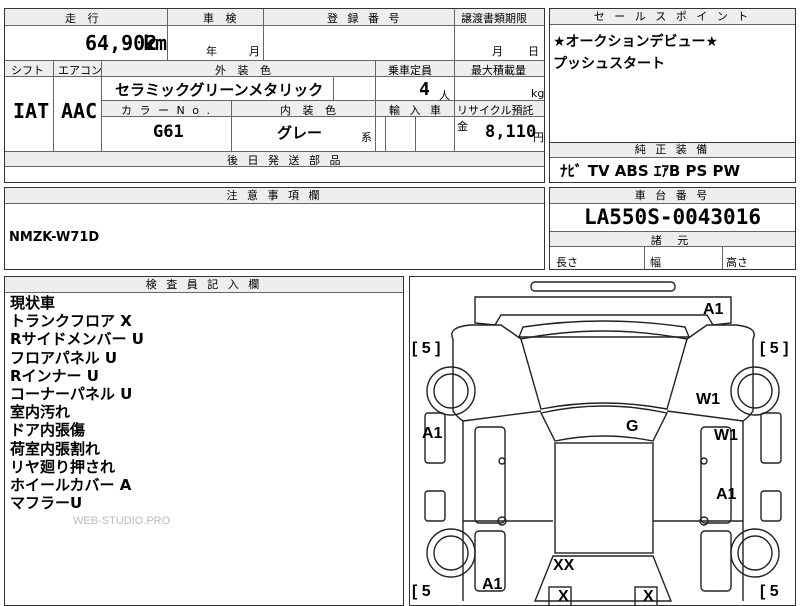 This screenshot has width=800, height=606. Describe the element at coordinates (497, 51) in the screenshot. I see `transfer-month: 月` at that location.